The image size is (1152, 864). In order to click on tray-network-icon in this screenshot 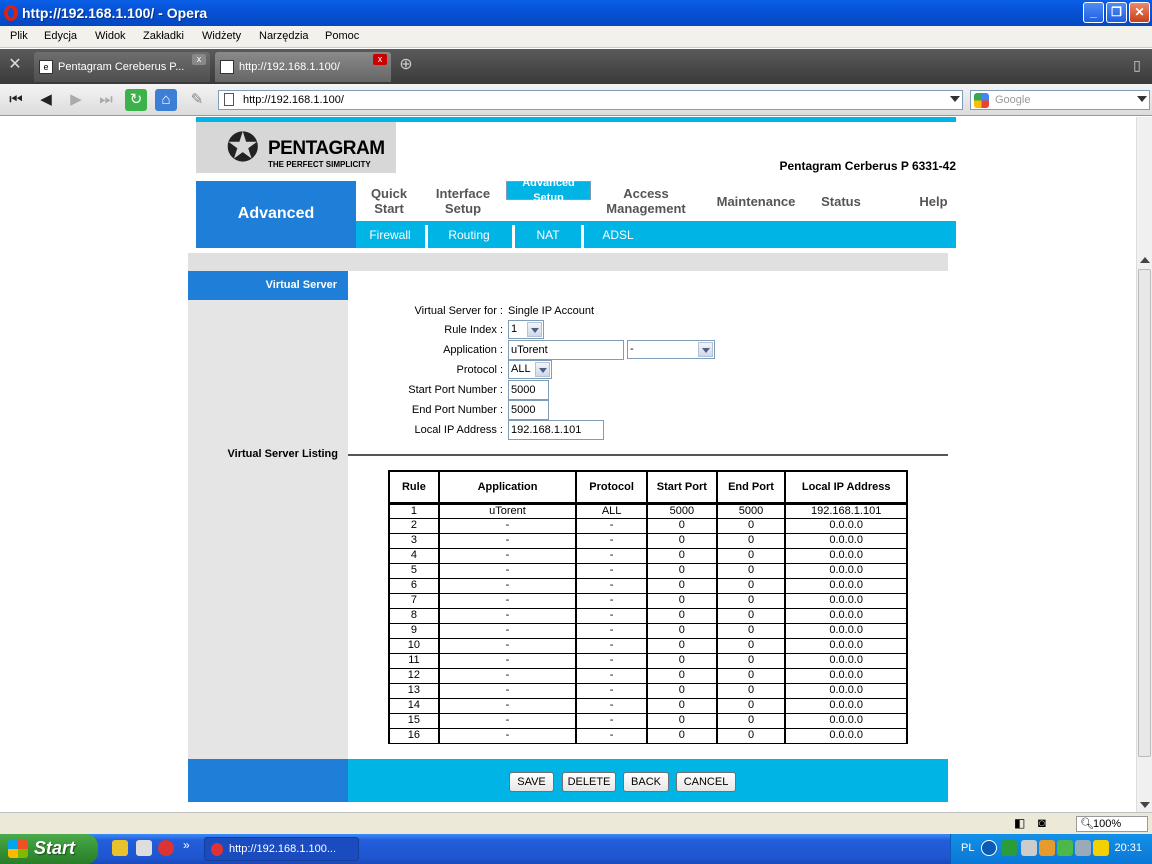, I will do `click(1065, 848)`.